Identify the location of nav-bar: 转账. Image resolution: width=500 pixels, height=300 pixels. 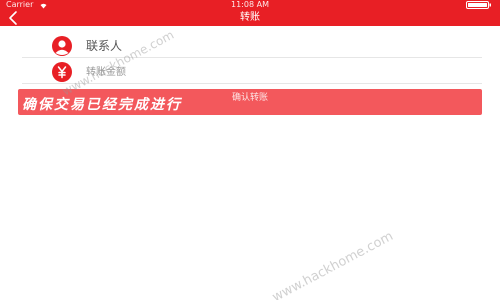
(250, 18).